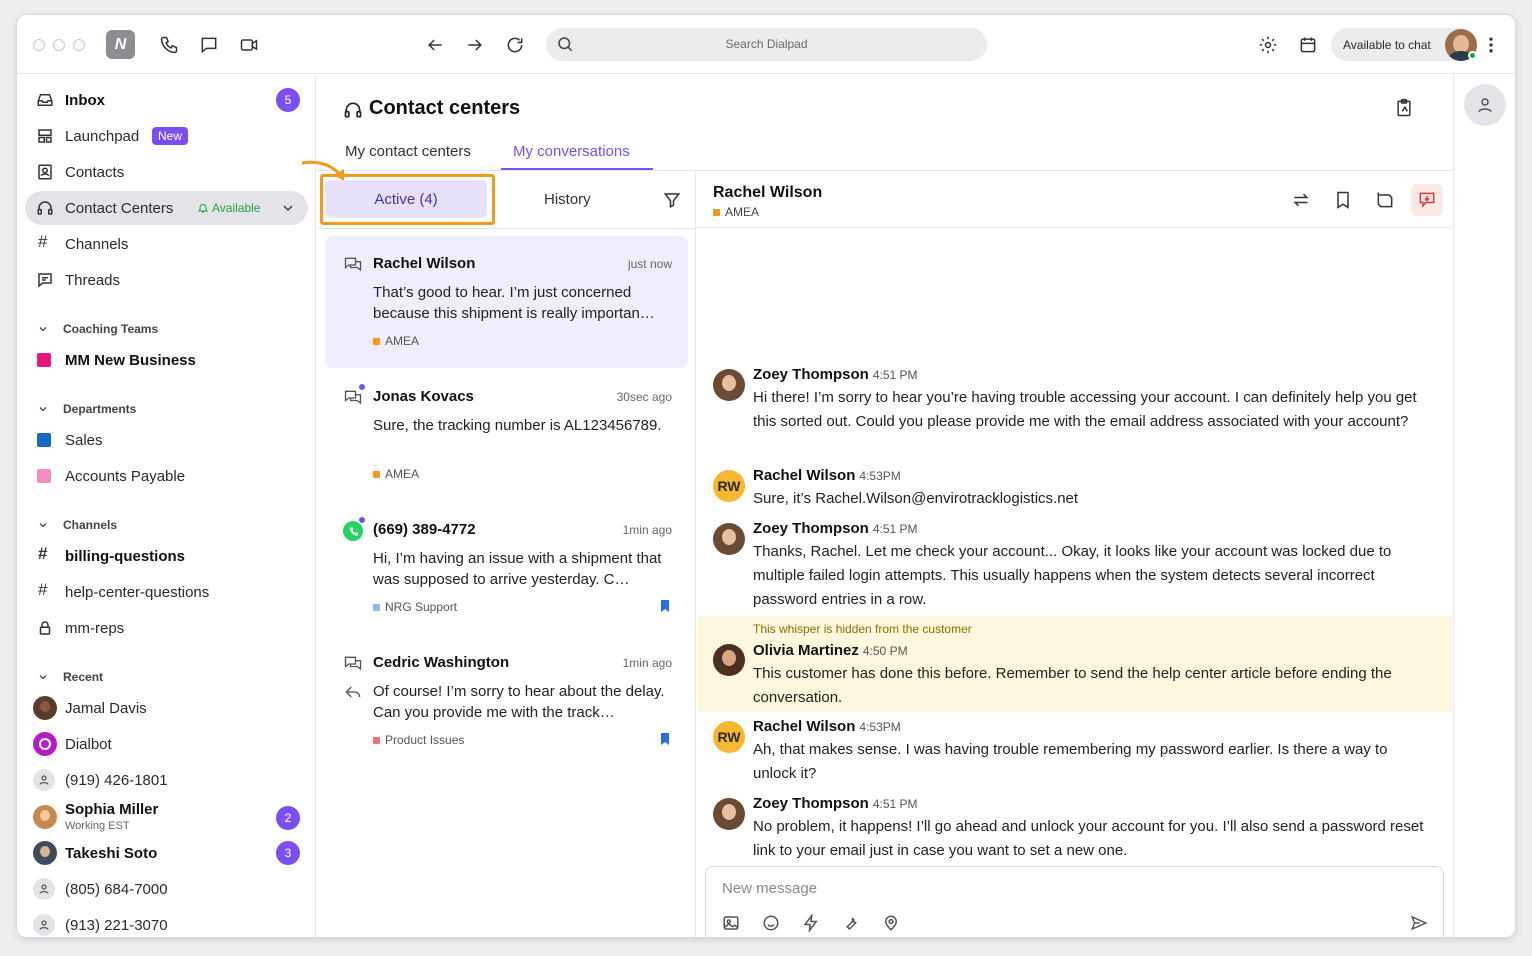 The height and width of the screenshot is (956, 1532). What do you see at coordinates (116, 780) in the screenshot?
I see `recent-item-label: (919) 426-1801` at bounding box center [116, 780].